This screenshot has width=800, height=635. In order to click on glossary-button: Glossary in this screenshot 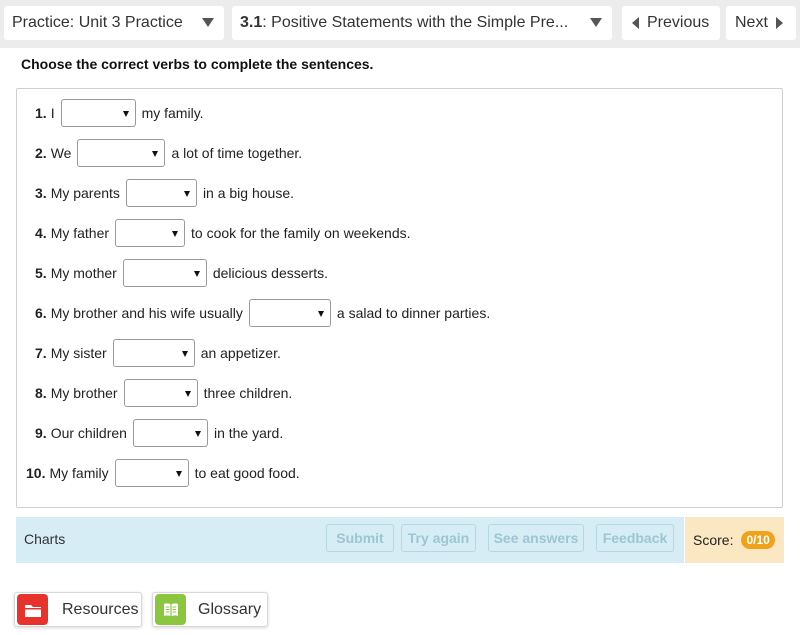, I will do `click(210, 609)`.